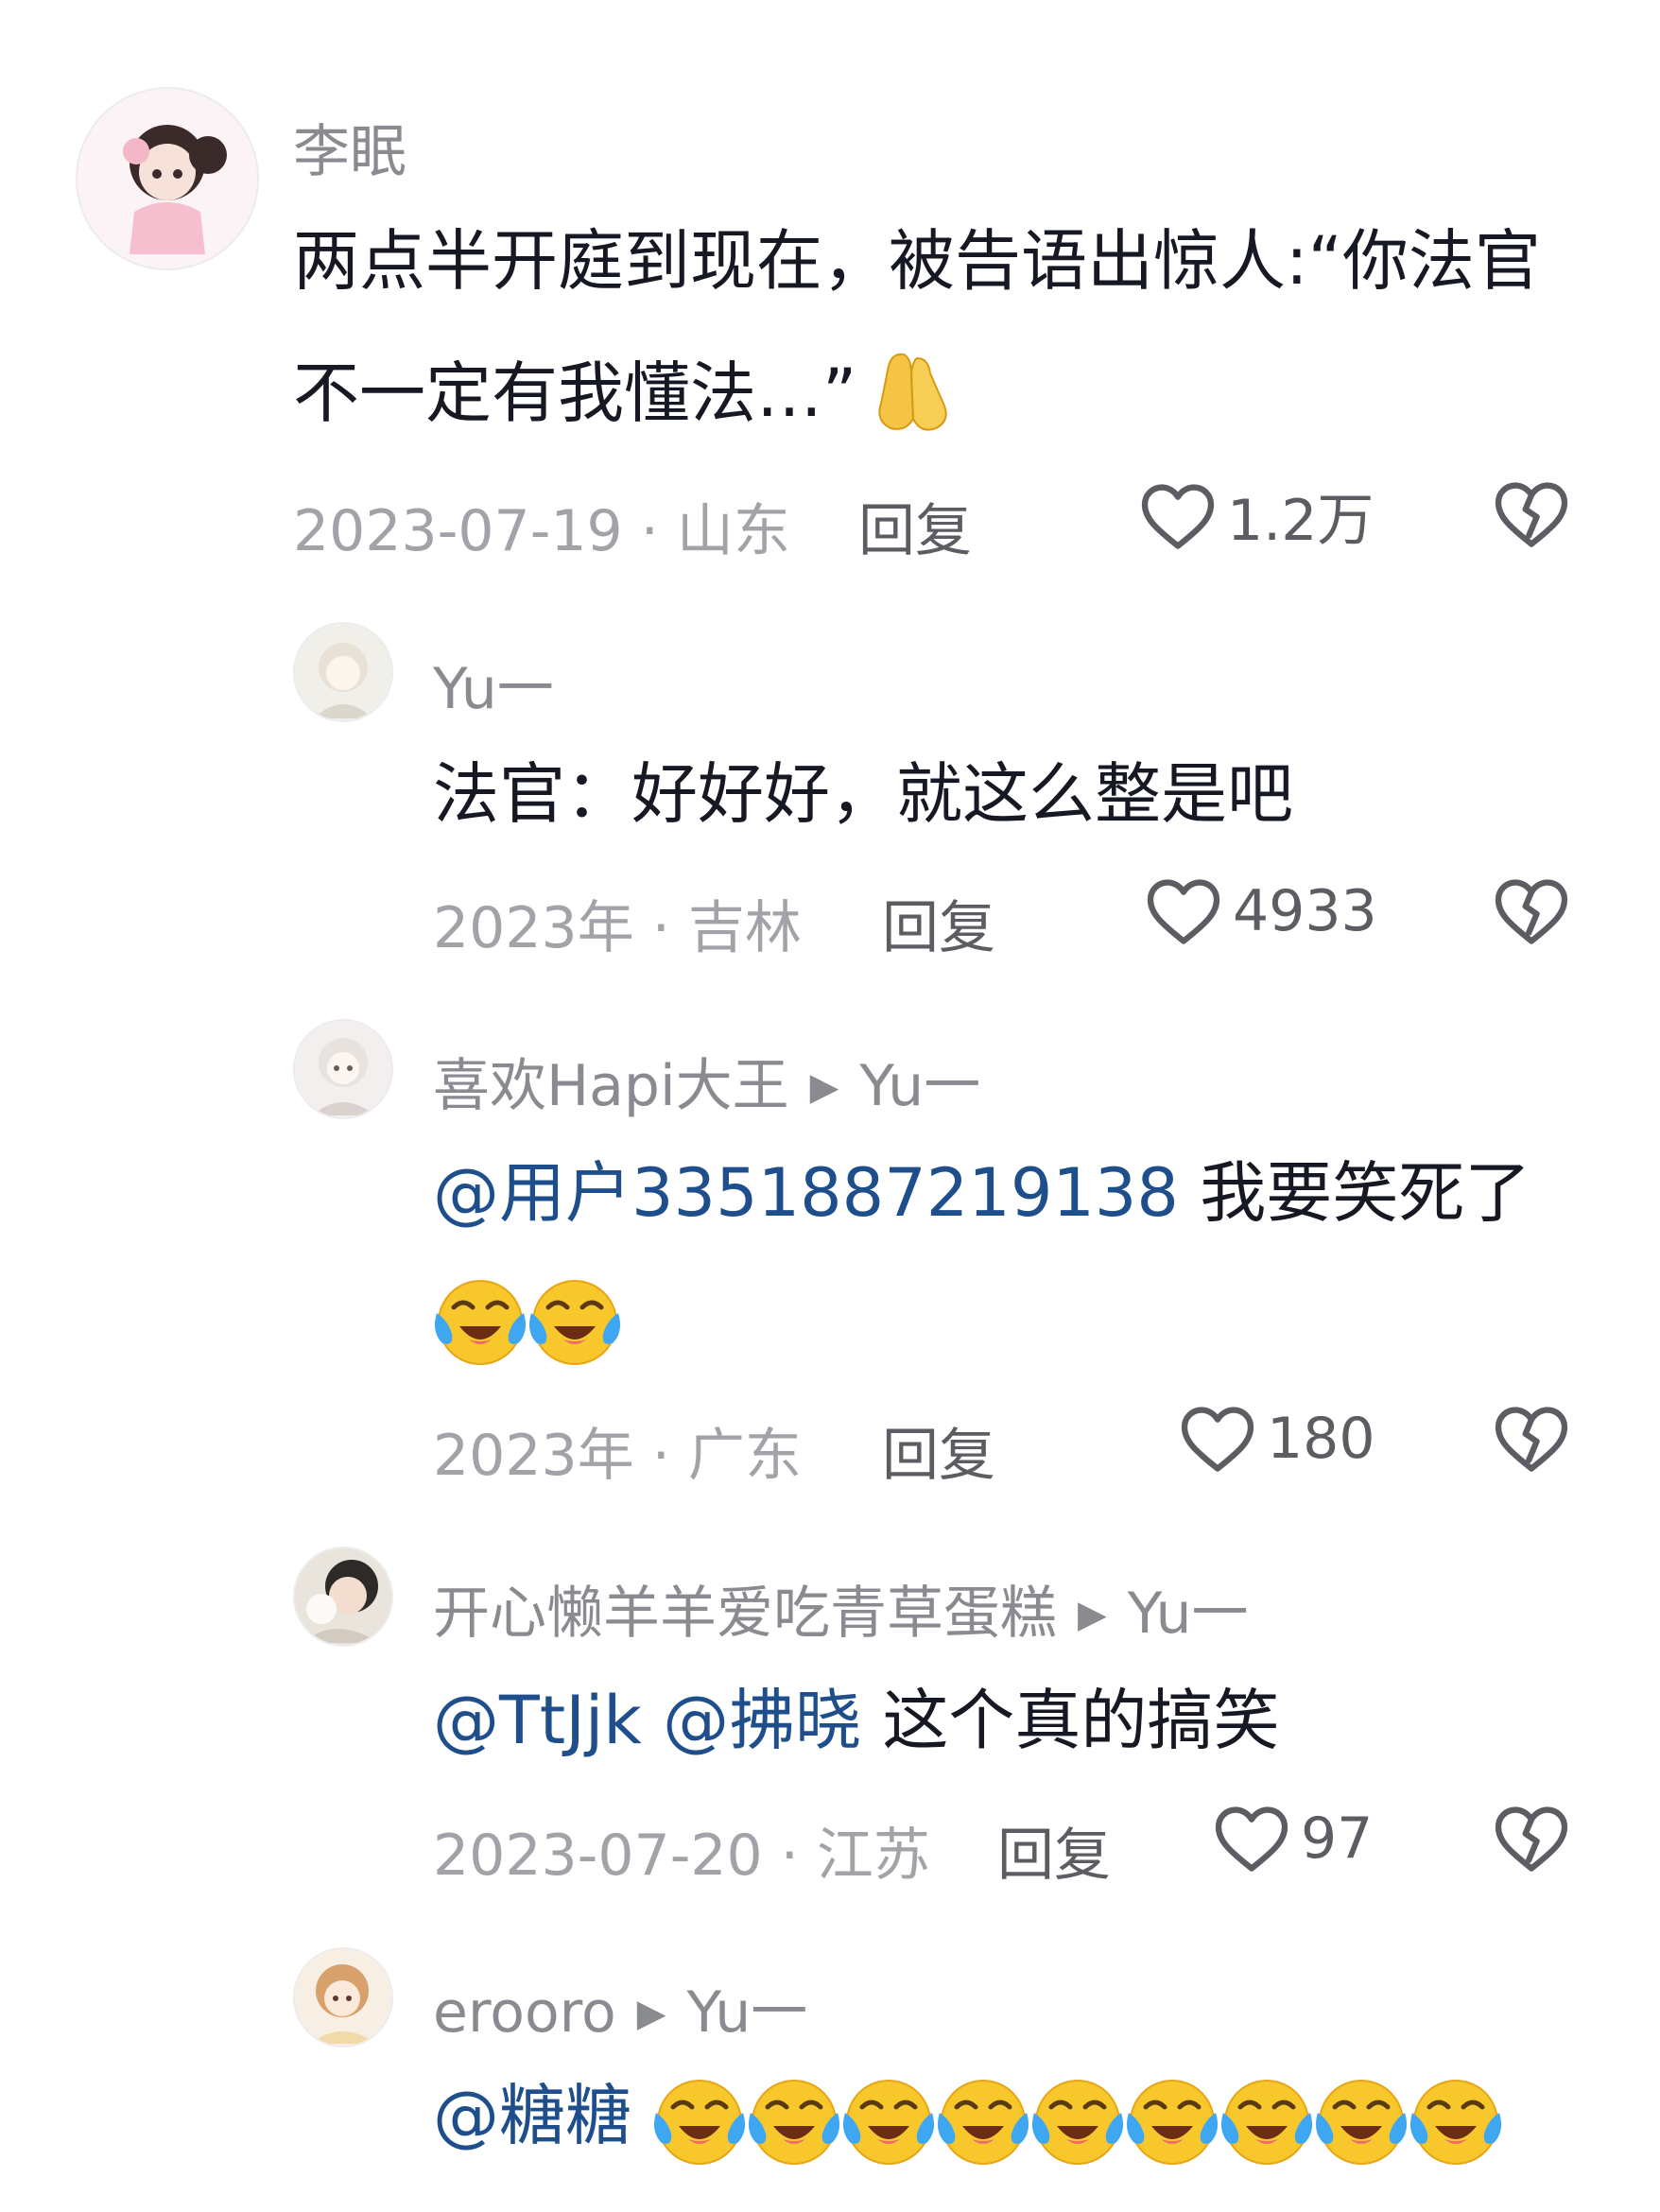 The image size is (1660, 2212). Describe the element at coordinates (863, 794) in the screenshot. I see `comment-text: 法官：好好好，就这么整是吧` at that location.